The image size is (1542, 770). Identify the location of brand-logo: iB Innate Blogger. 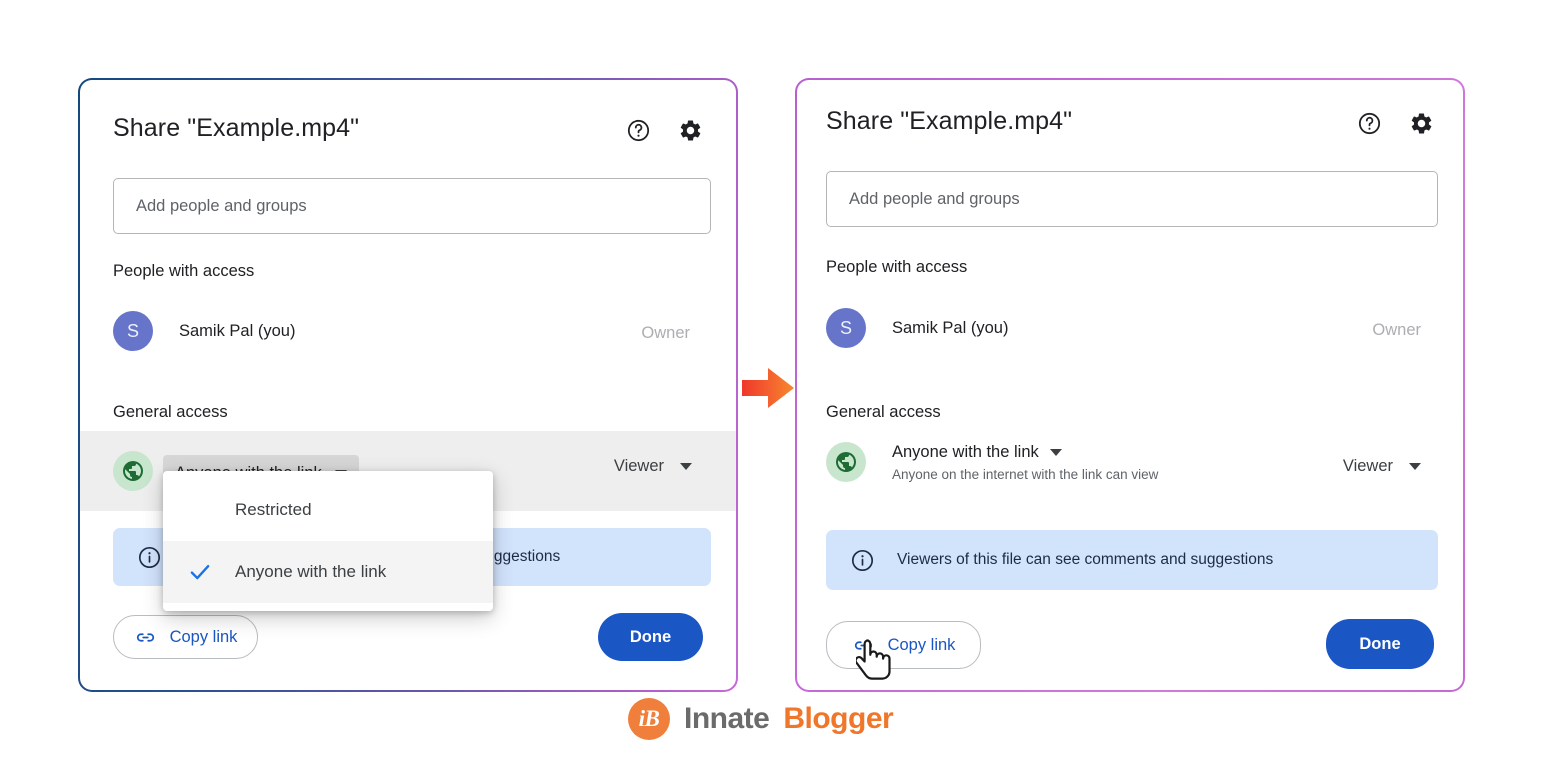
(761, 719).